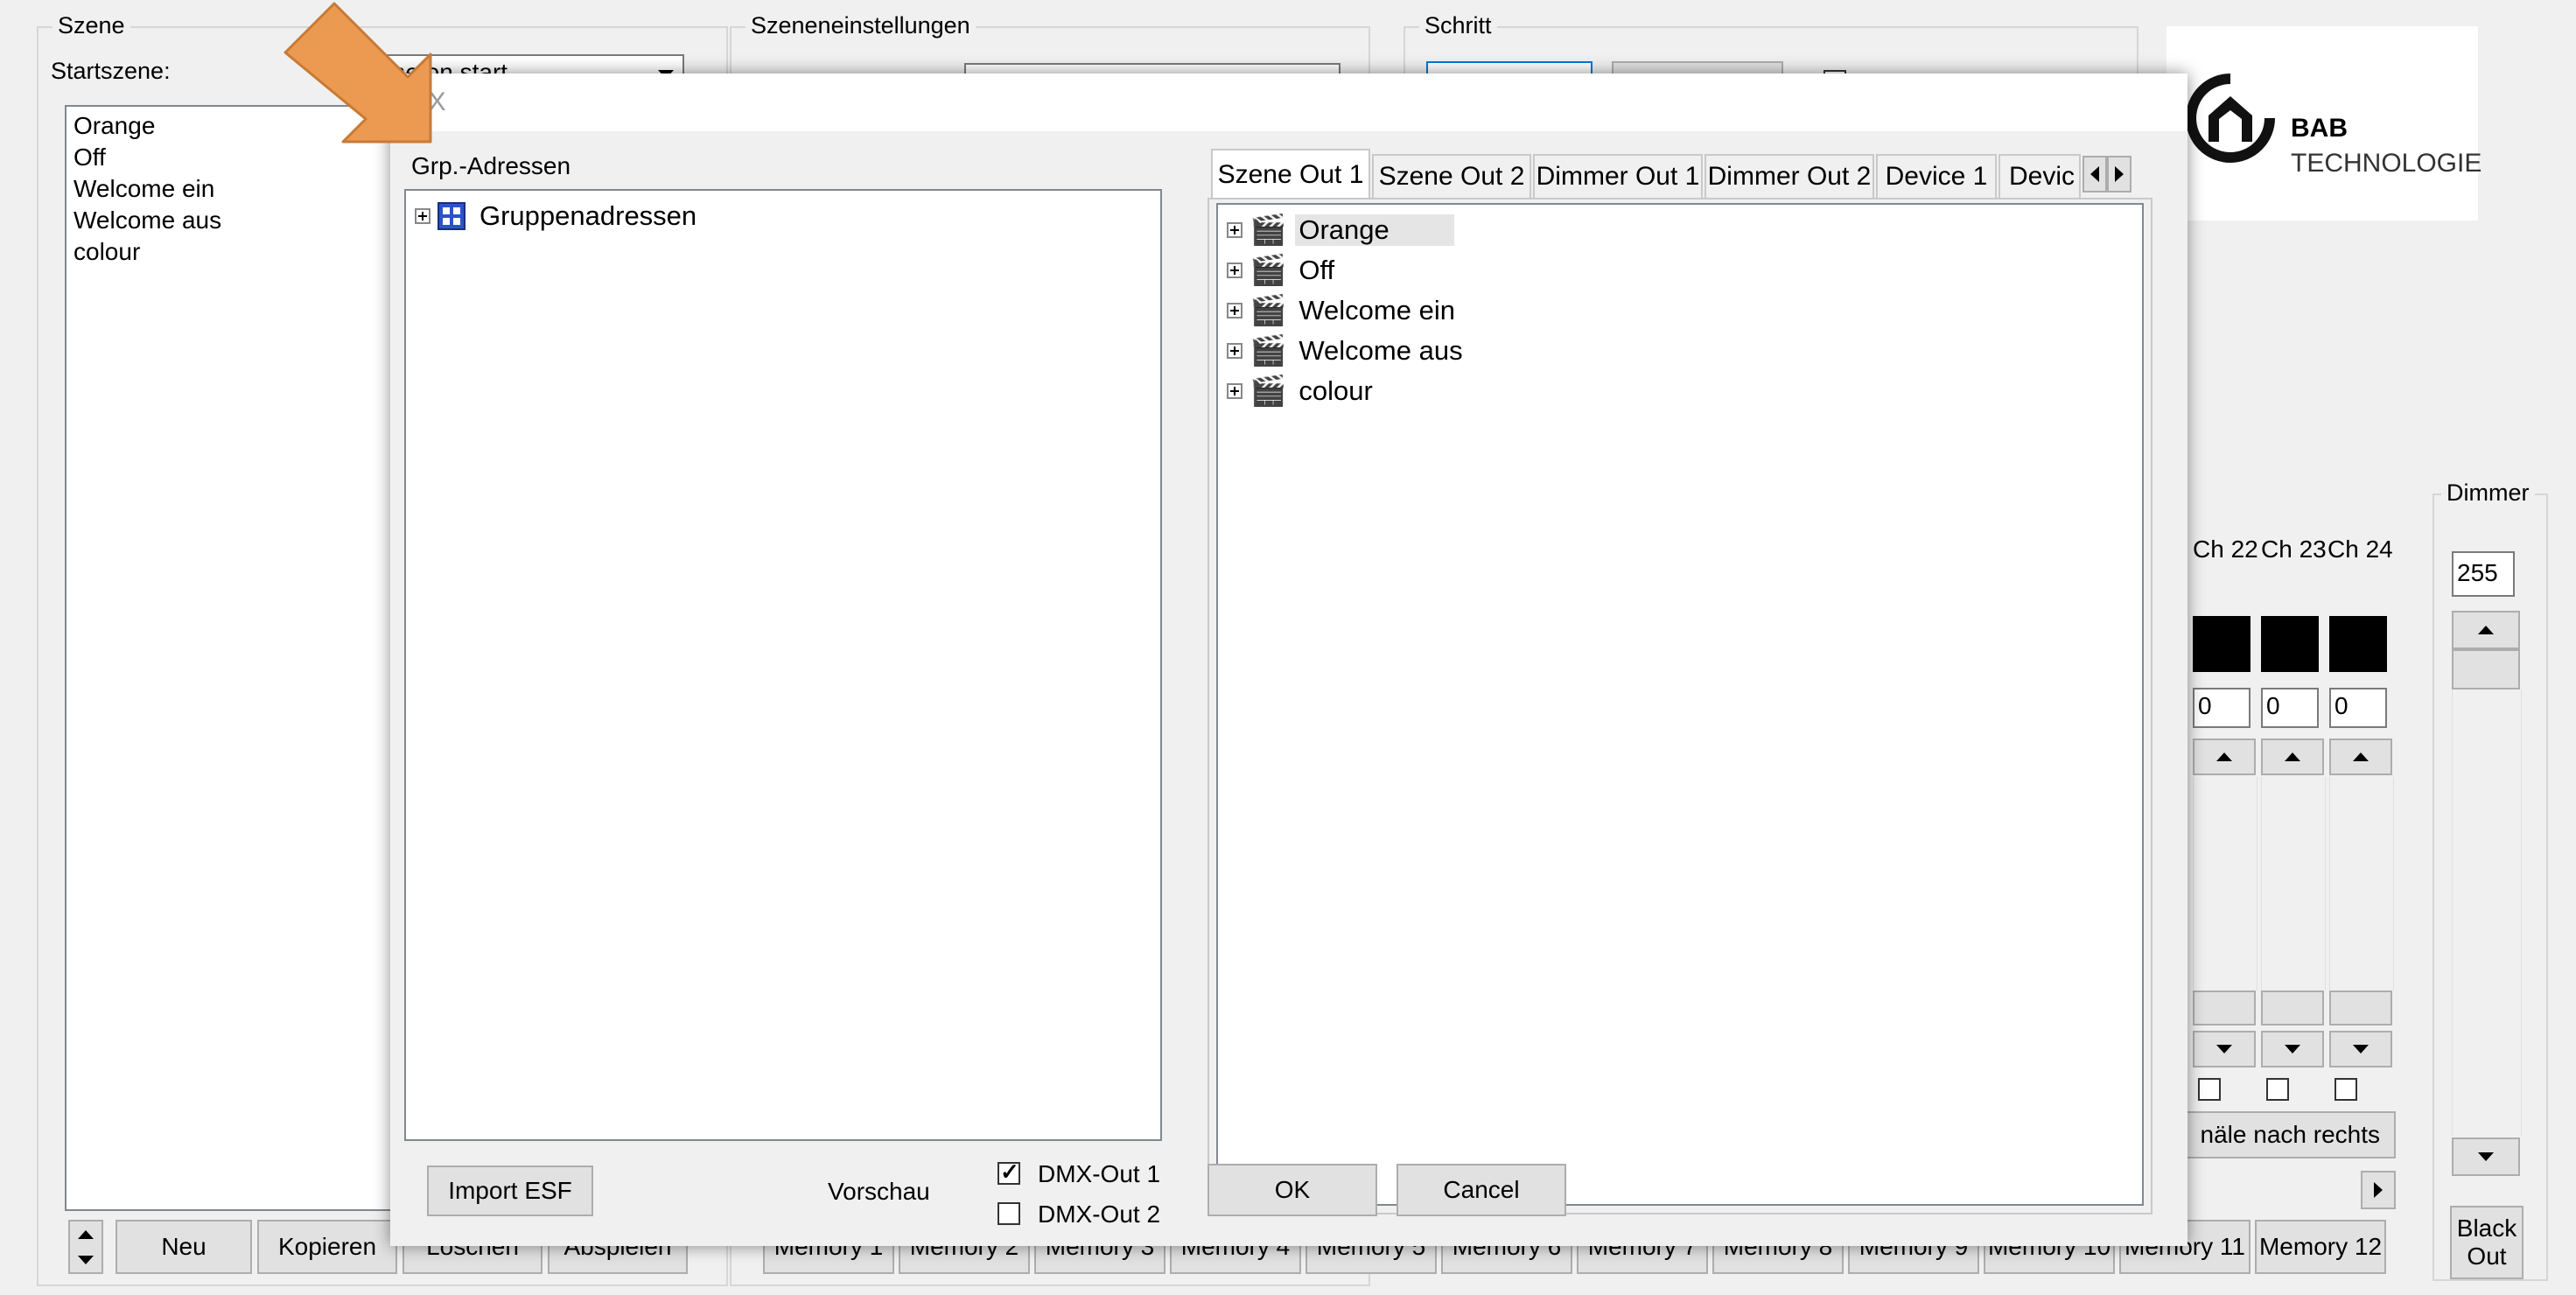  I want to click on blackout-label: Black Out, so click(2486, 1242).